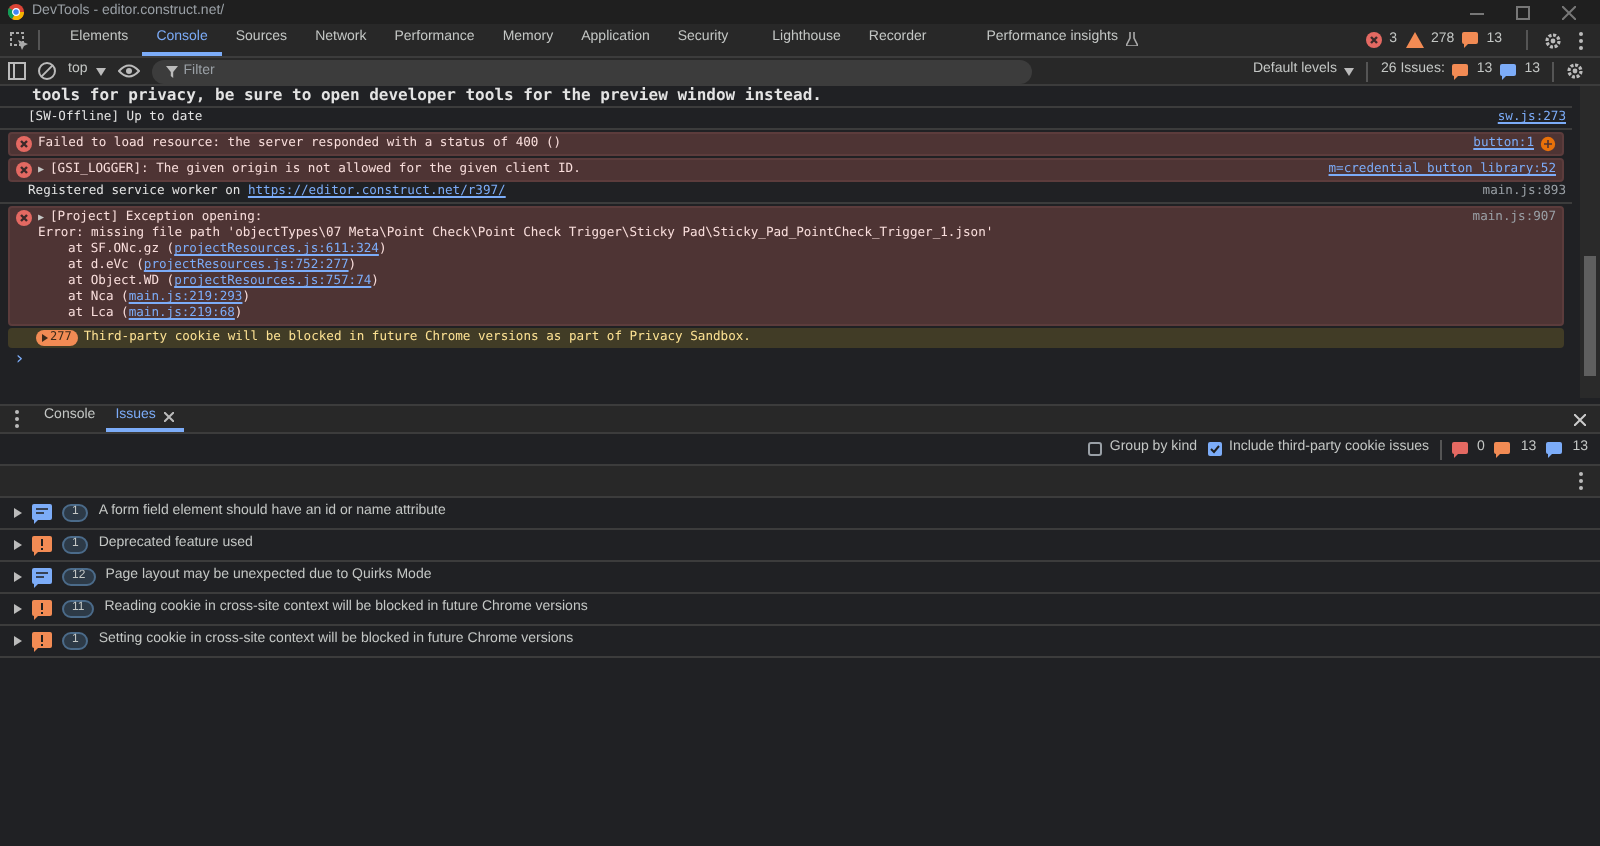 The image size is (1600, 846). What do you see at coordinates (16, 12) in the screenshot?
I see `browser-logo-icon` at bounding box center [16, 12].